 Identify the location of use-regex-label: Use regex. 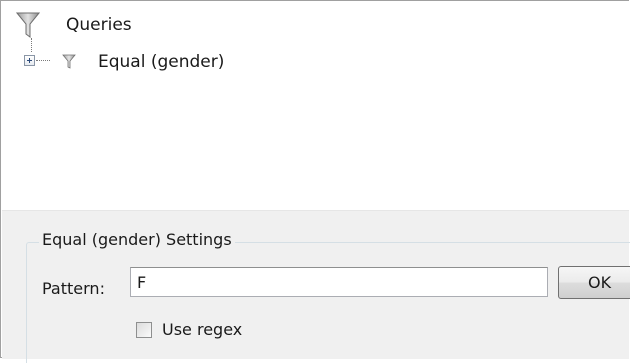
(202, 330).